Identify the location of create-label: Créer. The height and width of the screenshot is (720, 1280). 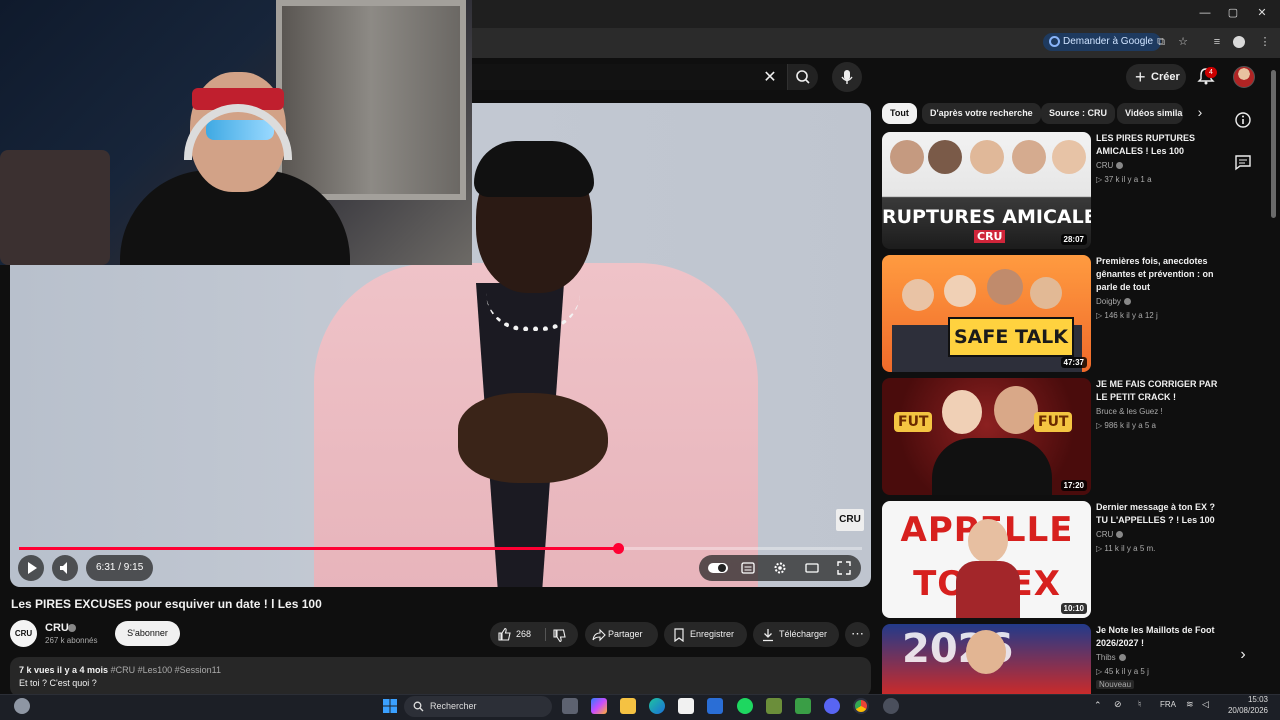
(1165, 77).